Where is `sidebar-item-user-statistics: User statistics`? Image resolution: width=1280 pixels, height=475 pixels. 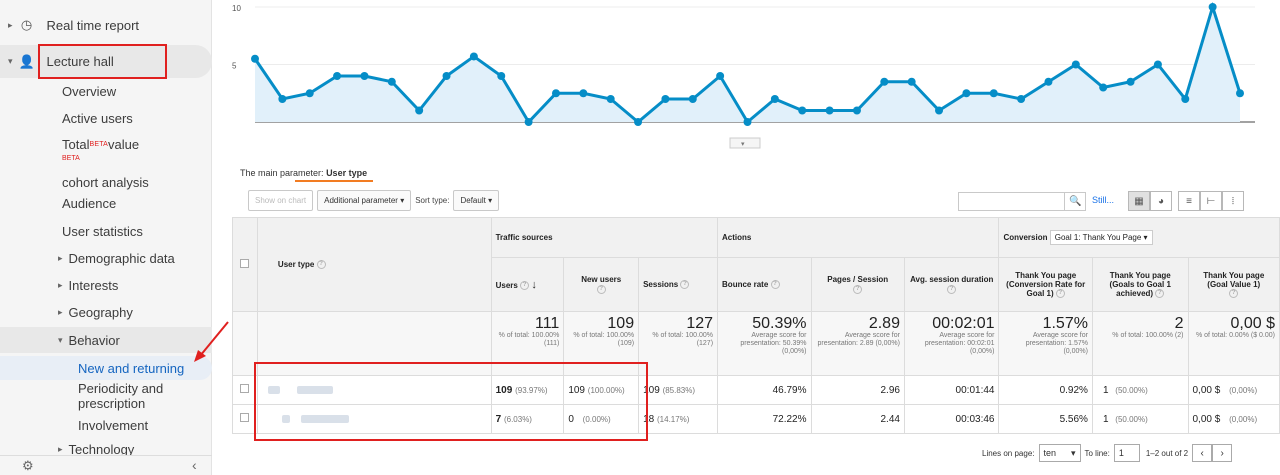
sidebar-item-user-statistics: User statistics is located at coordinates (106, 231).